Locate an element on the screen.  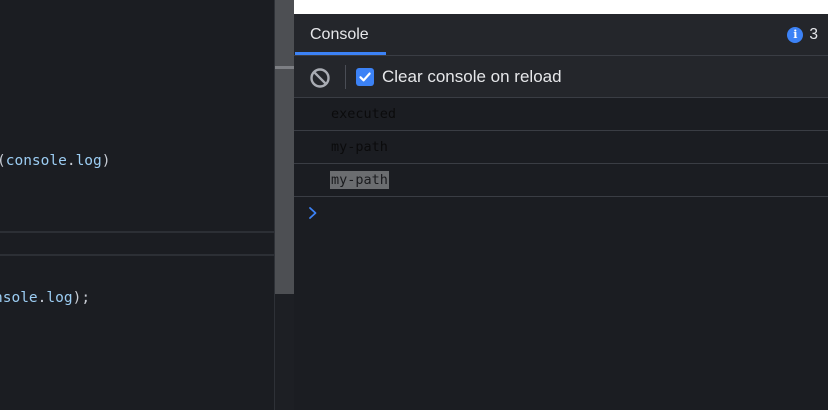
scrollbar-marker is located at coordinates (284, 67).